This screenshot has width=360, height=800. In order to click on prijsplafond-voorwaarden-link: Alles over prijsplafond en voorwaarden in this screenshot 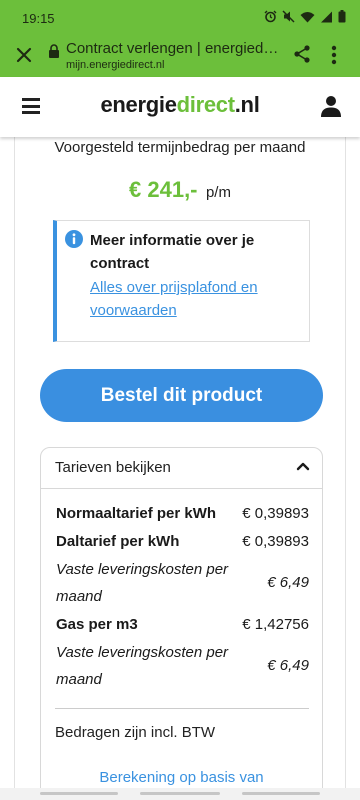, I will do `click(195, 299)`.